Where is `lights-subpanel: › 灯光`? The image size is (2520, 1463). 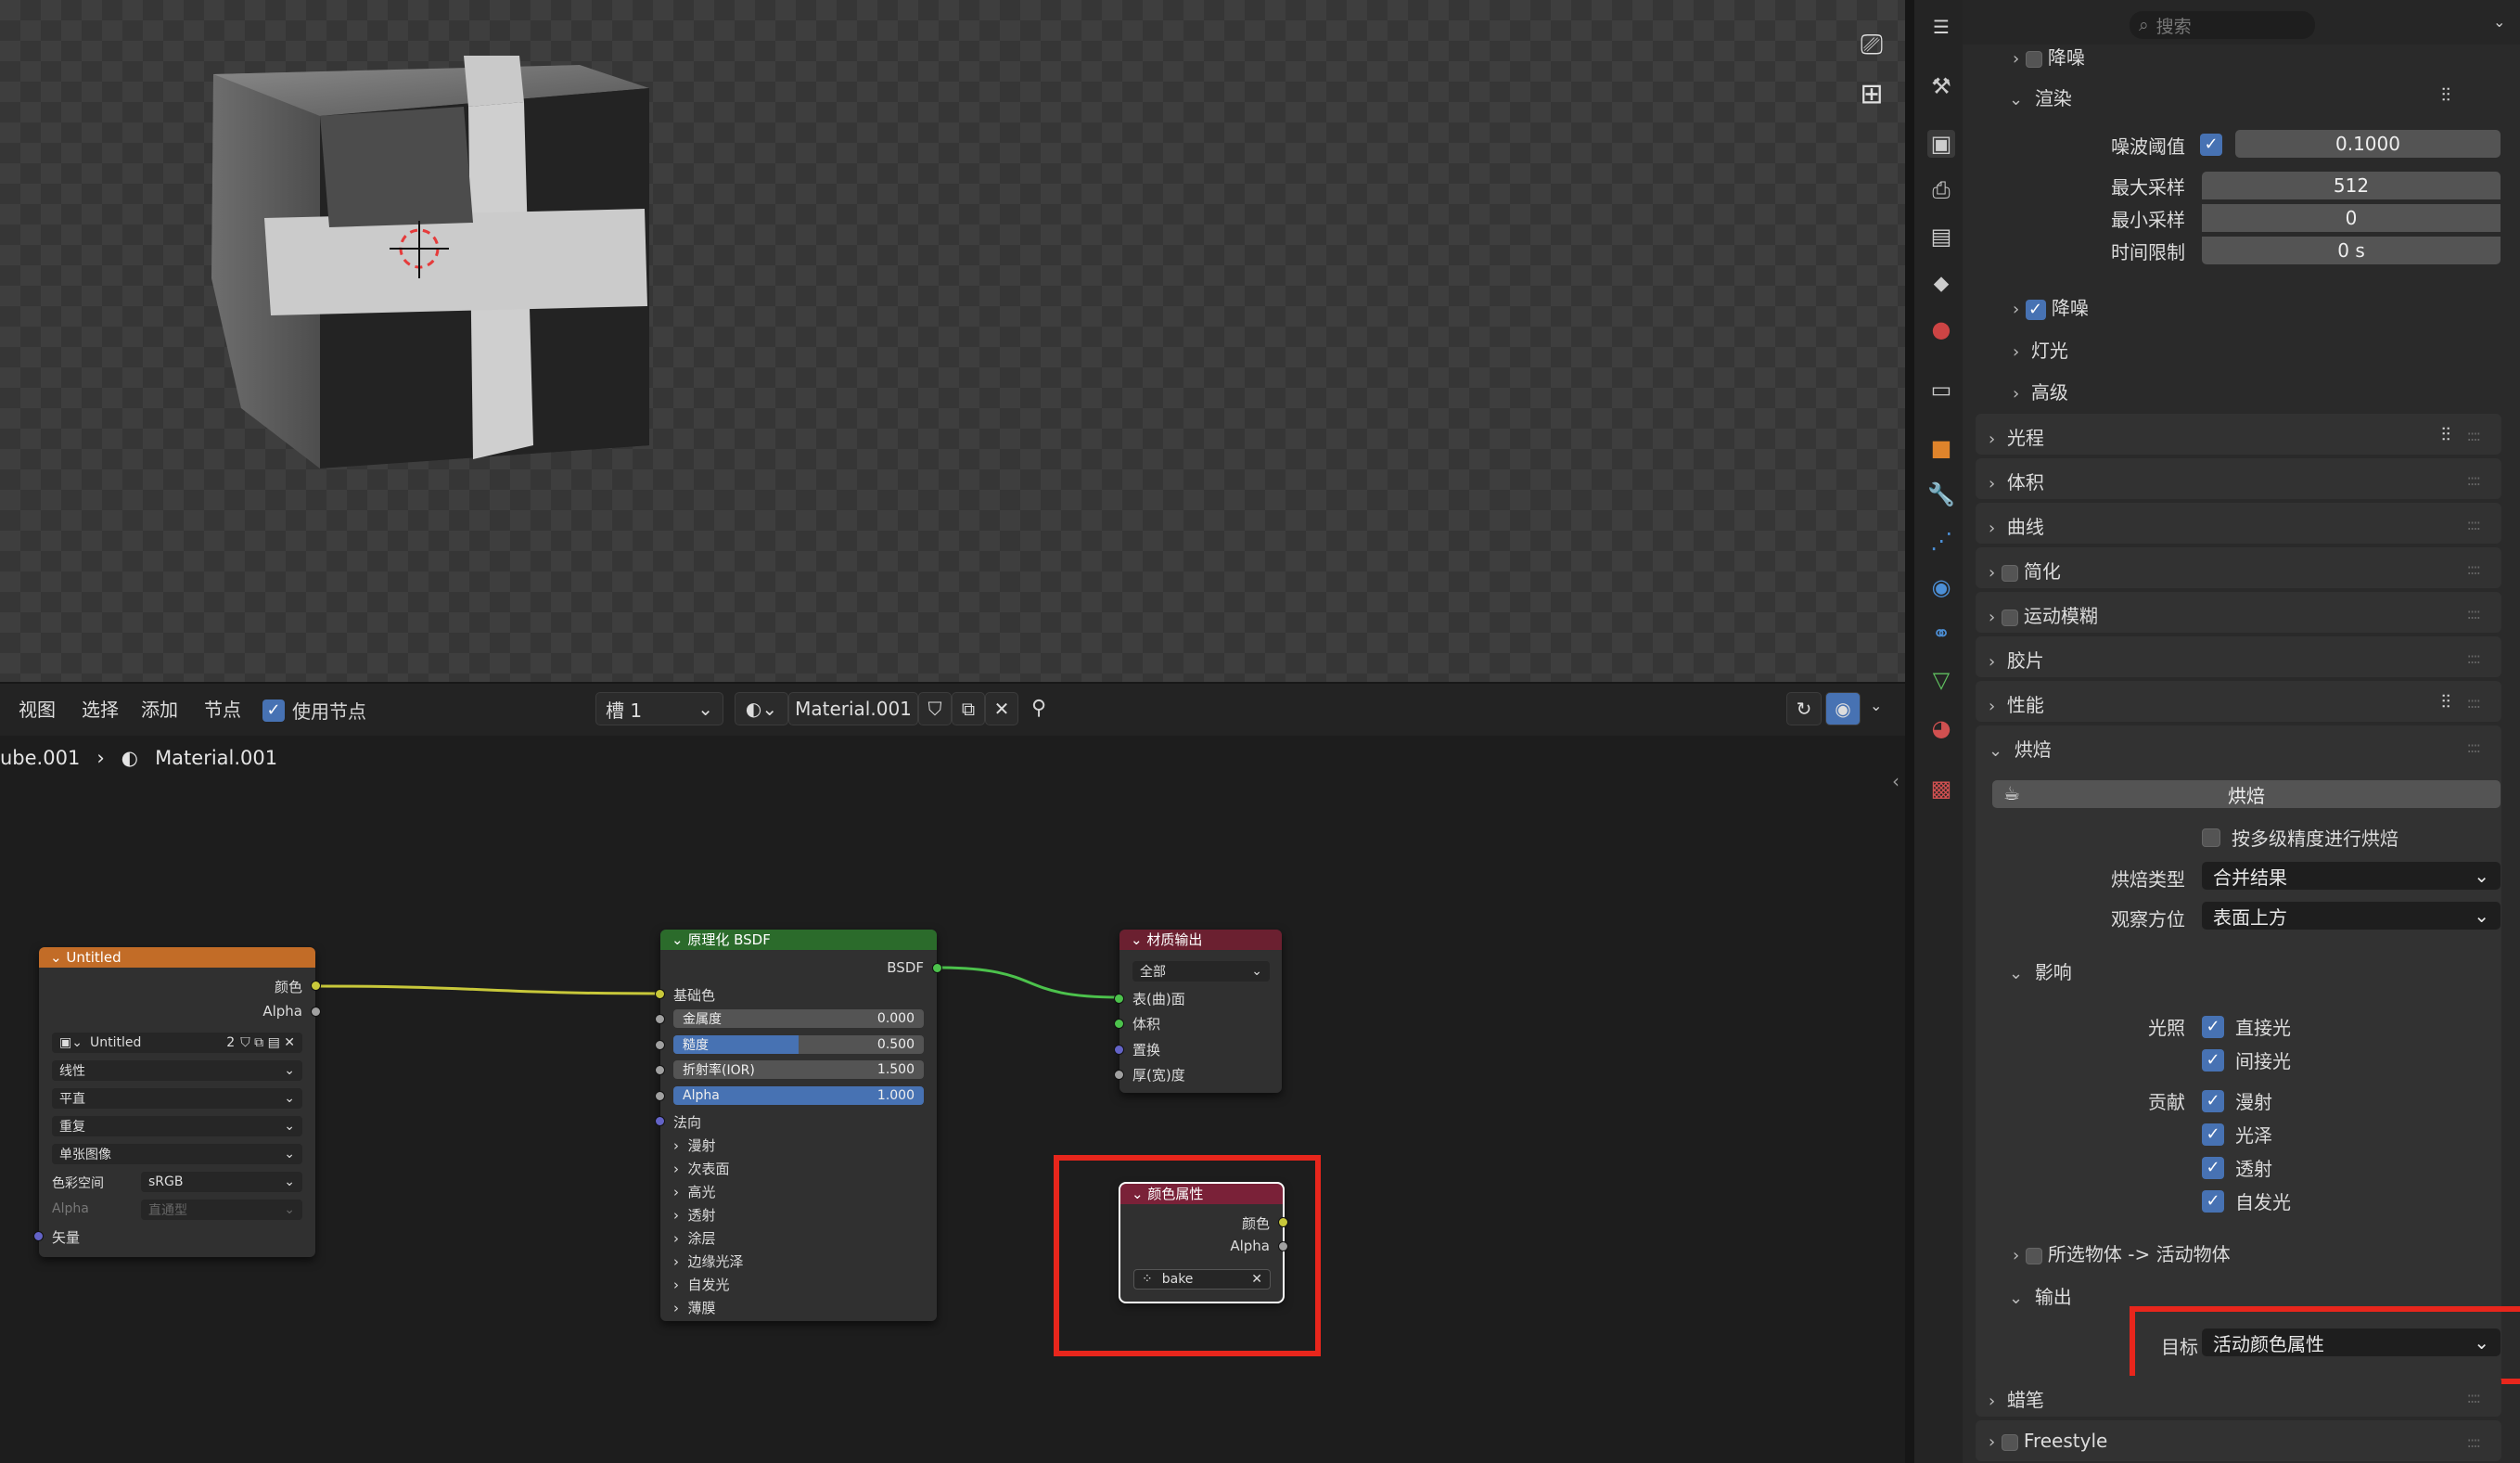 lights-subpanel: › 灯光 is located at coordinates (2040, 349).